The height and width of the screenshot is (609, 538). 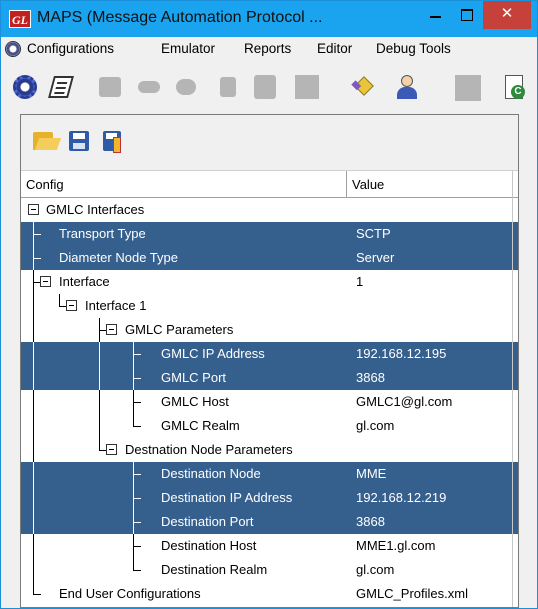 I want to click on row-label: Interface 1, so click(x=116, y=305).